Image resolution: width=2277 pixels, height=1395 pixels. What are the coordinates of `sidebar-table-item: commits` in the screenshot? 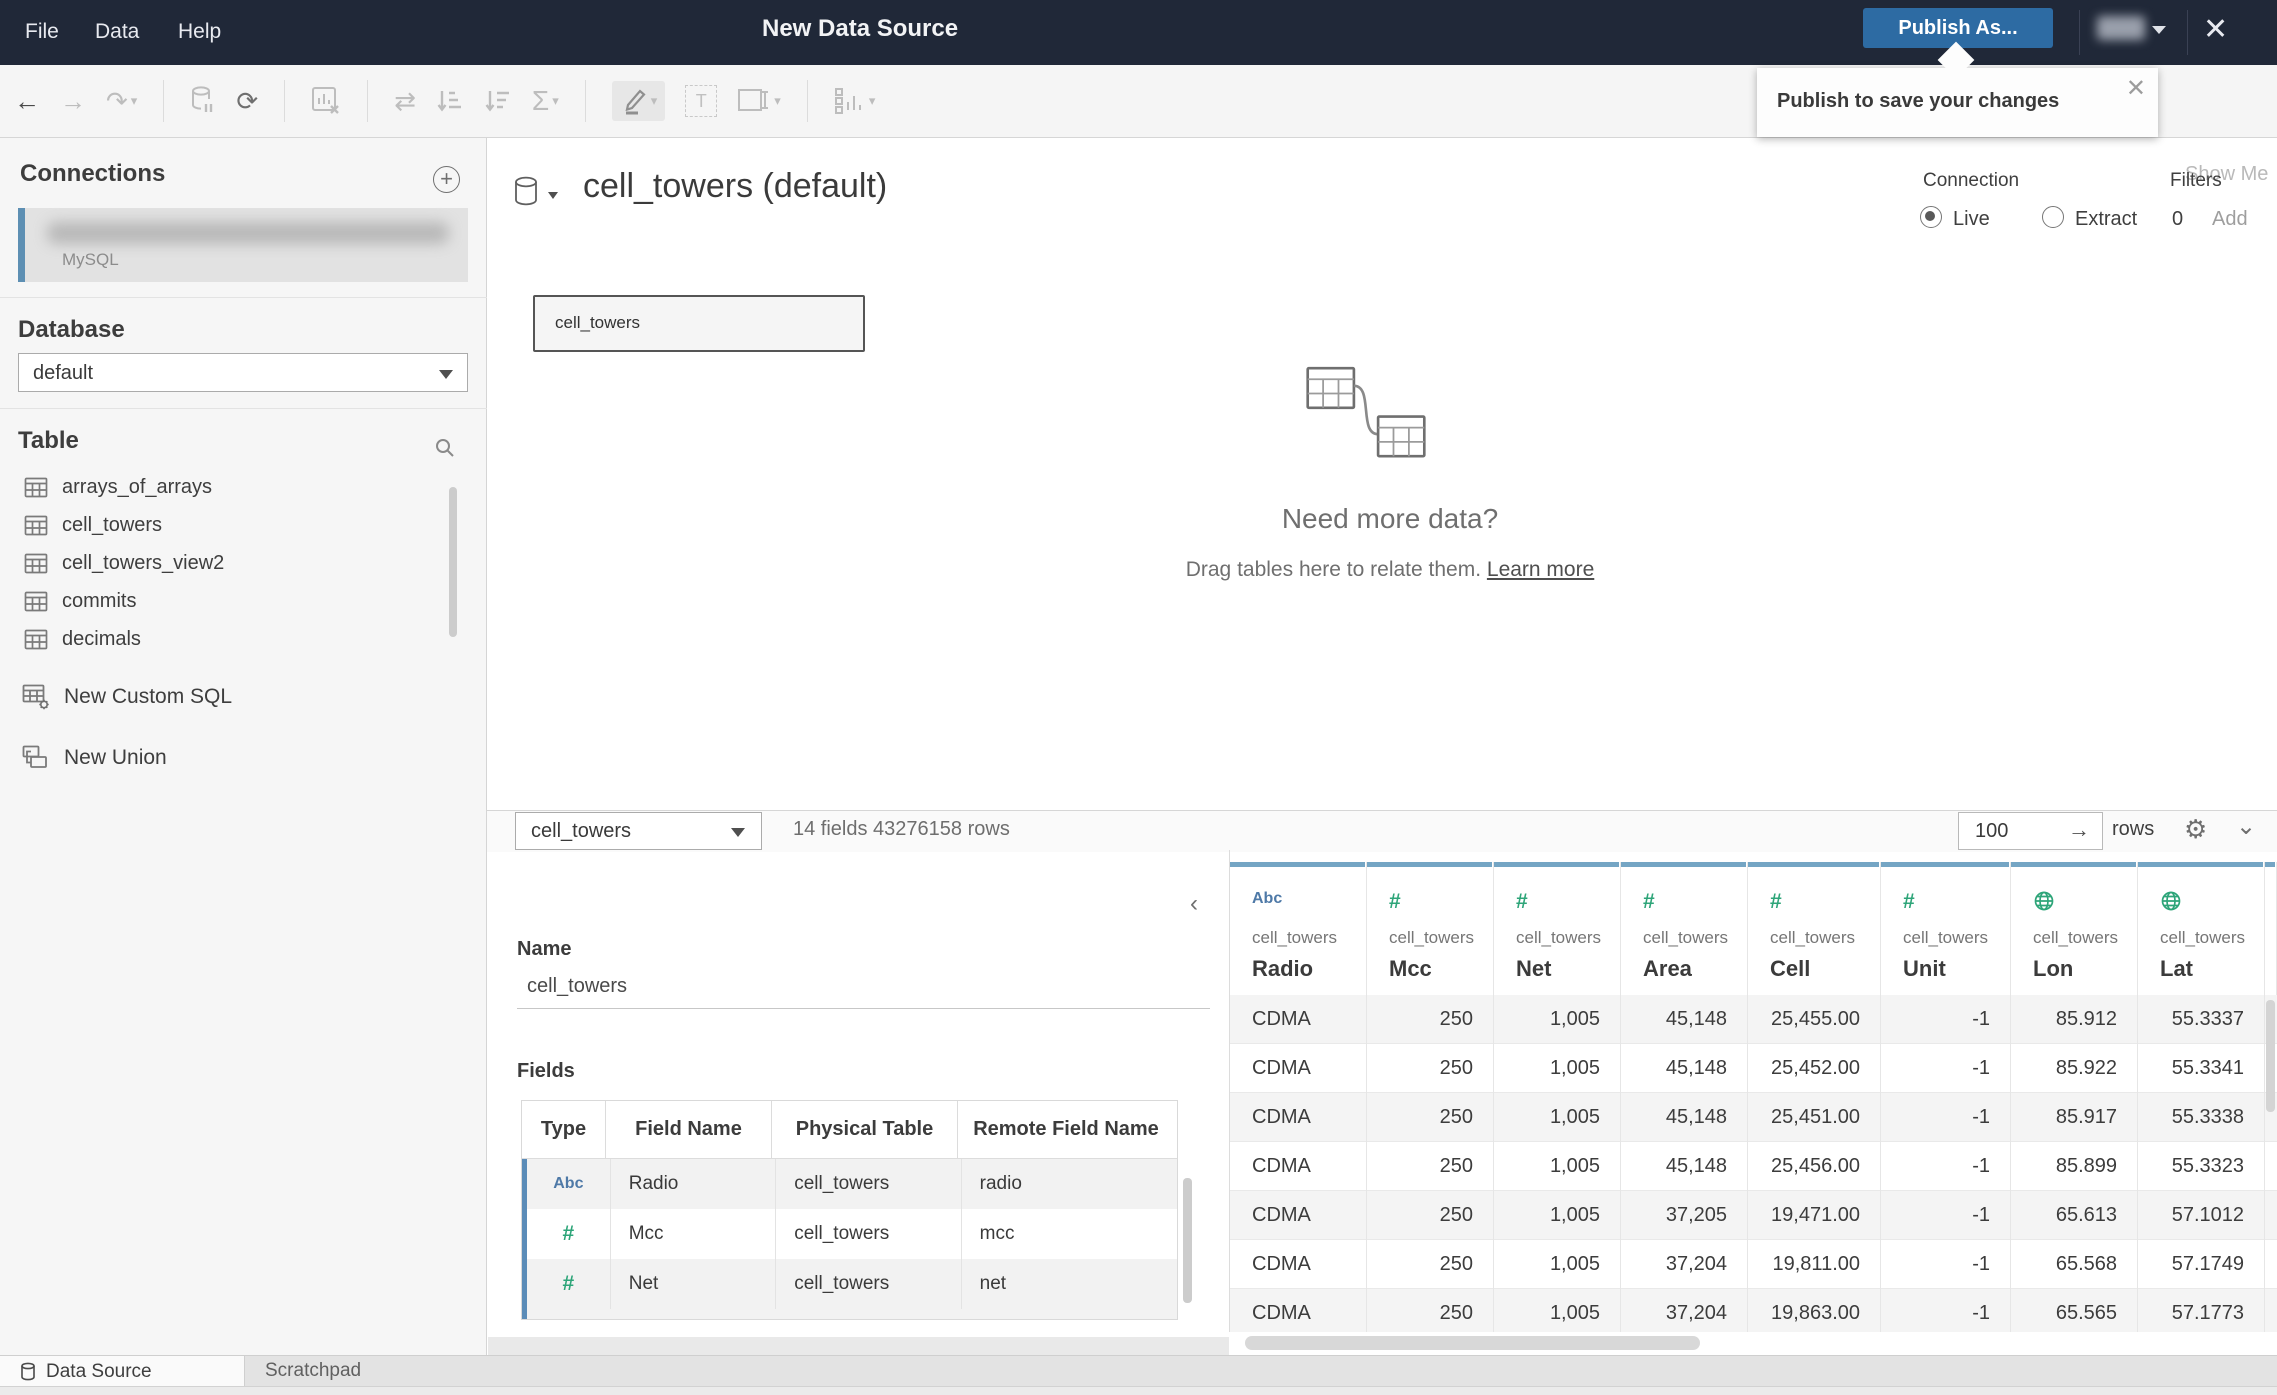 It's located at (80, 601).